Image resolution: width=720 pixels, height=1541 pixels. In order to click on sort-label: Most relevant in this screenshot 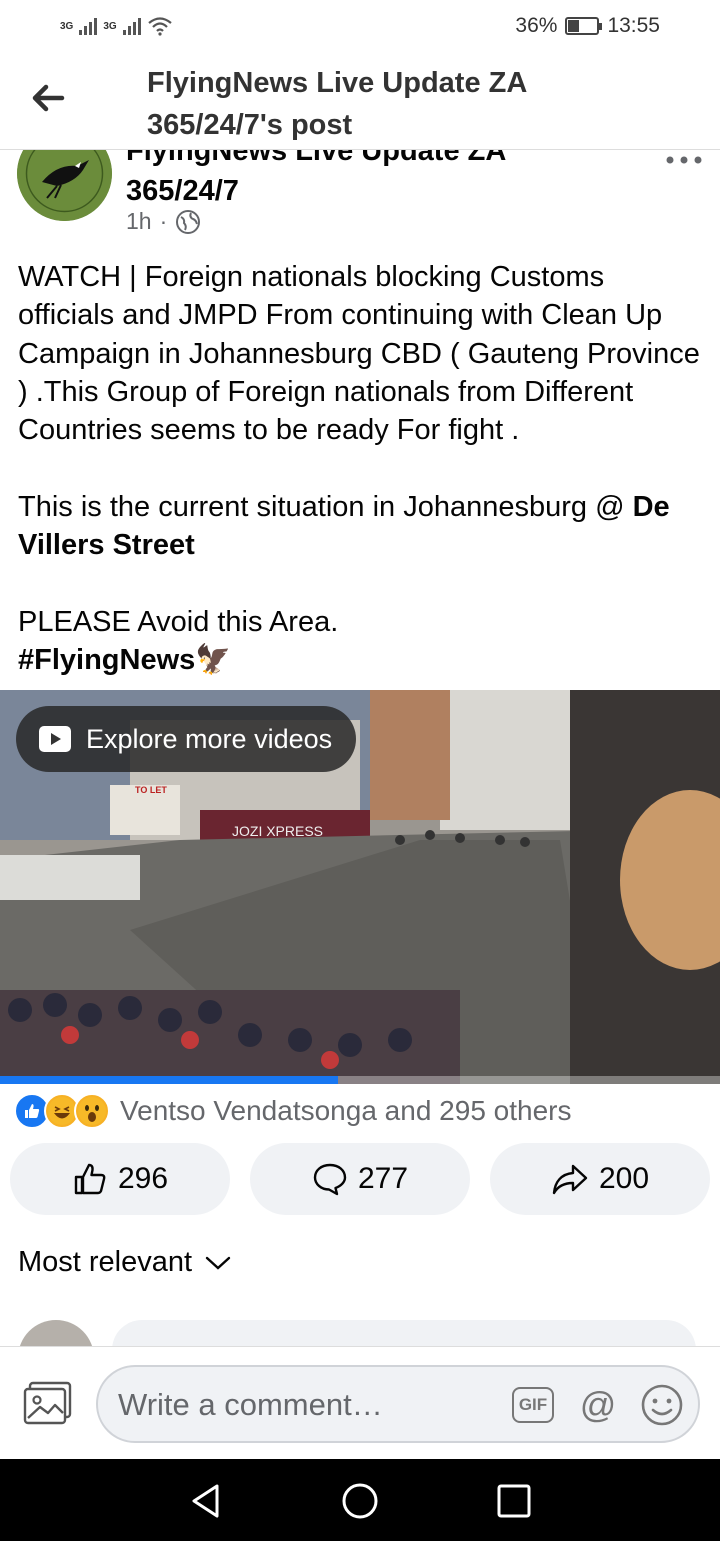, I will do `click(105, 1262)`.